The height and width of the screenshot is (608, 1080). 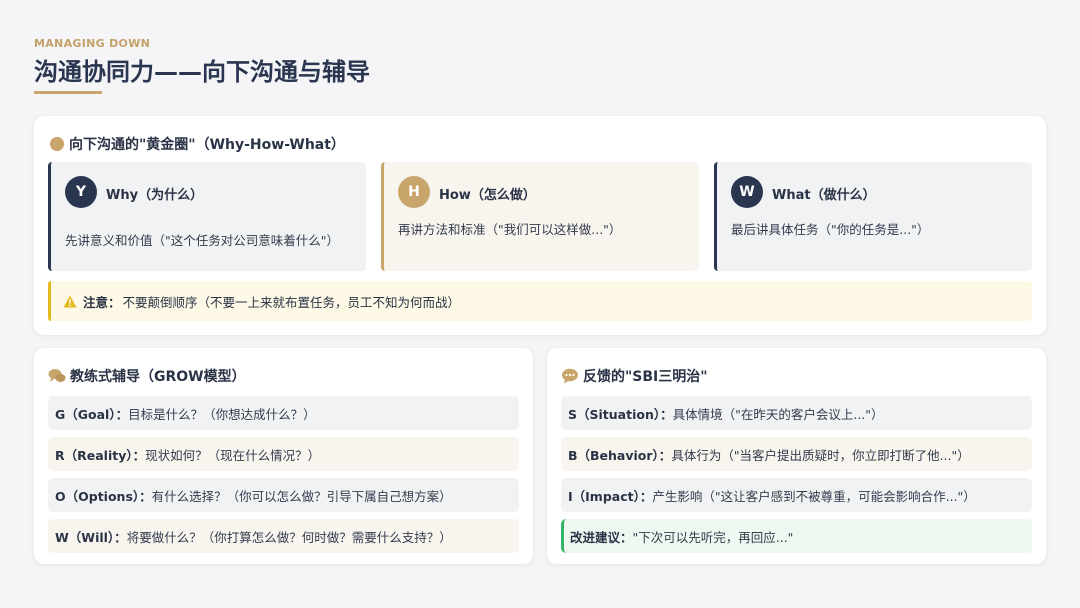 I want to click on sbi-row-behavior: B（Behavior）： 具体行为（"当客户提出质疑时，你立即打断了他..."）, so click(x=796, y=454).